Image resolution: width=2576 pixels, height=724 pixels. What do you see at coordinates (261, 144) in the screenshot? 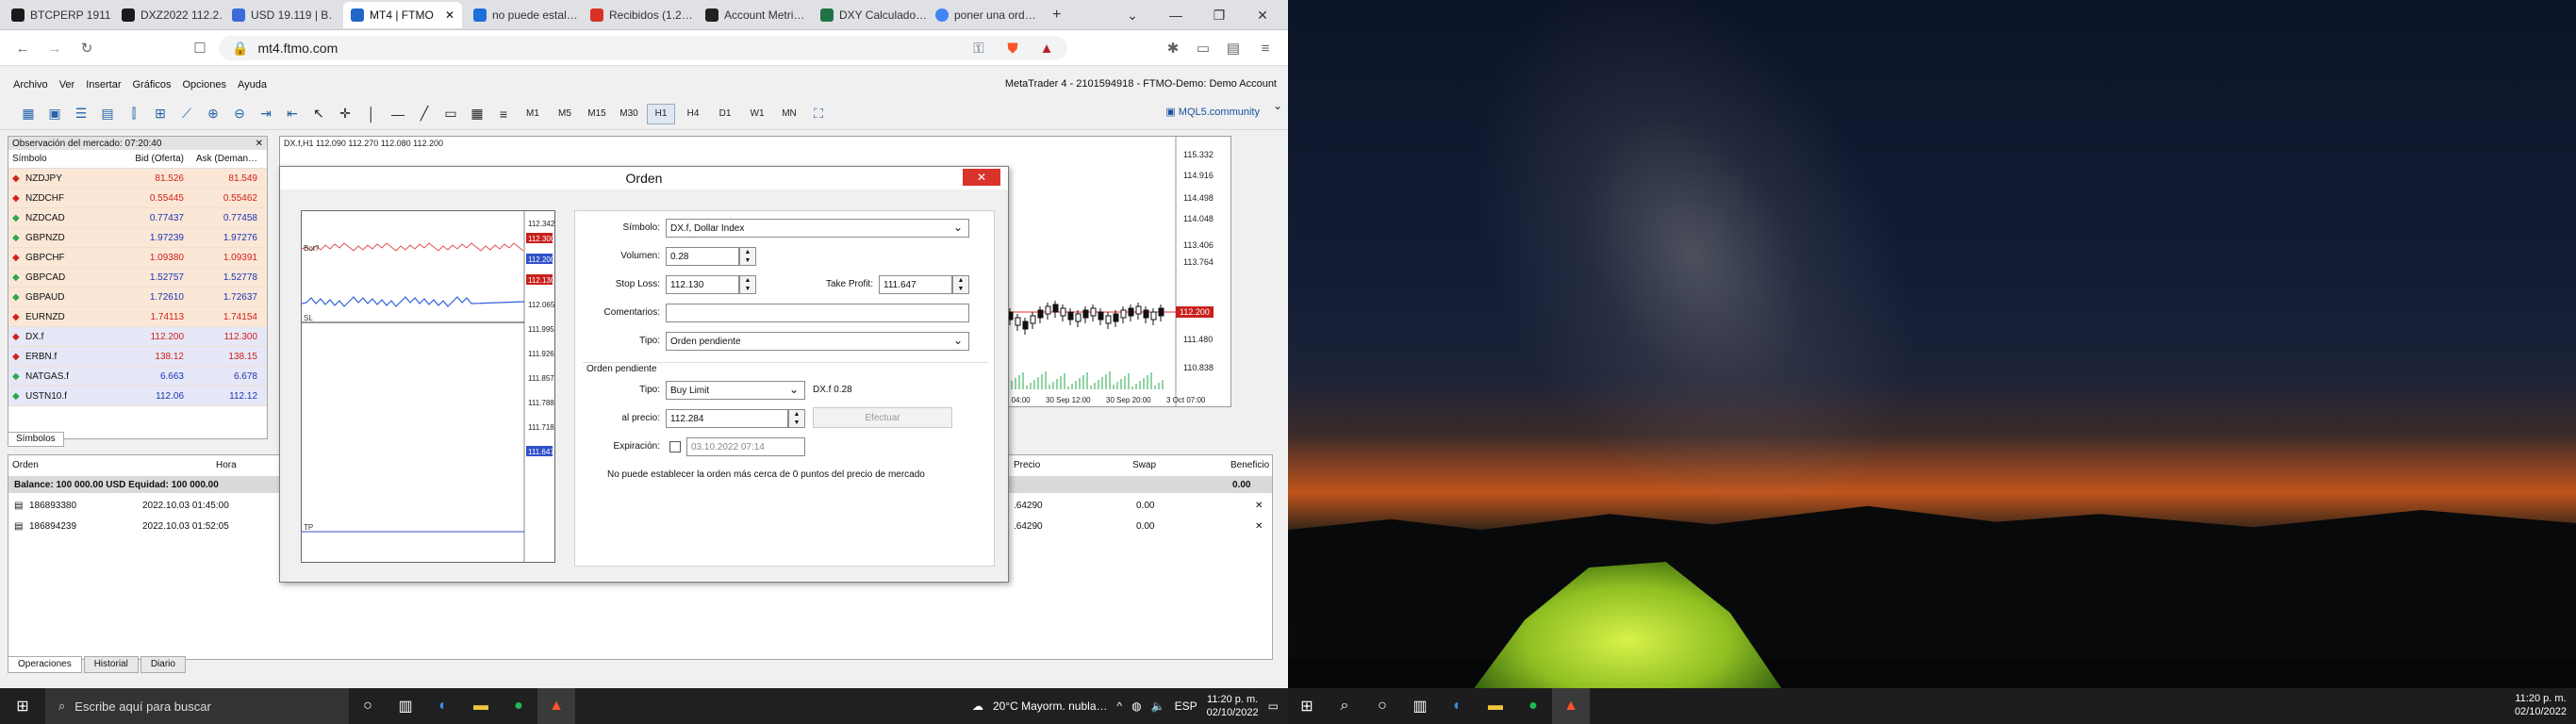
I see `close-icon: ✕` at bounding box center [261, 144].